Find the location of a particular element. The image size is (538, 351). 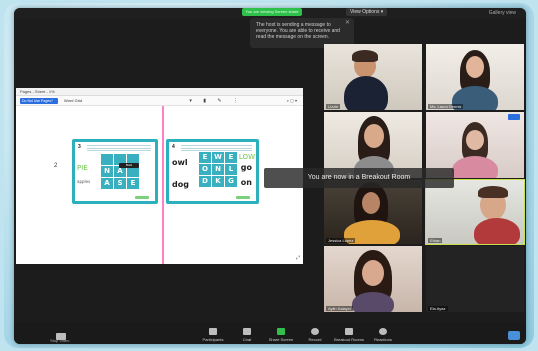

grid-word-green: LOW is located at coordinates (246, 157).